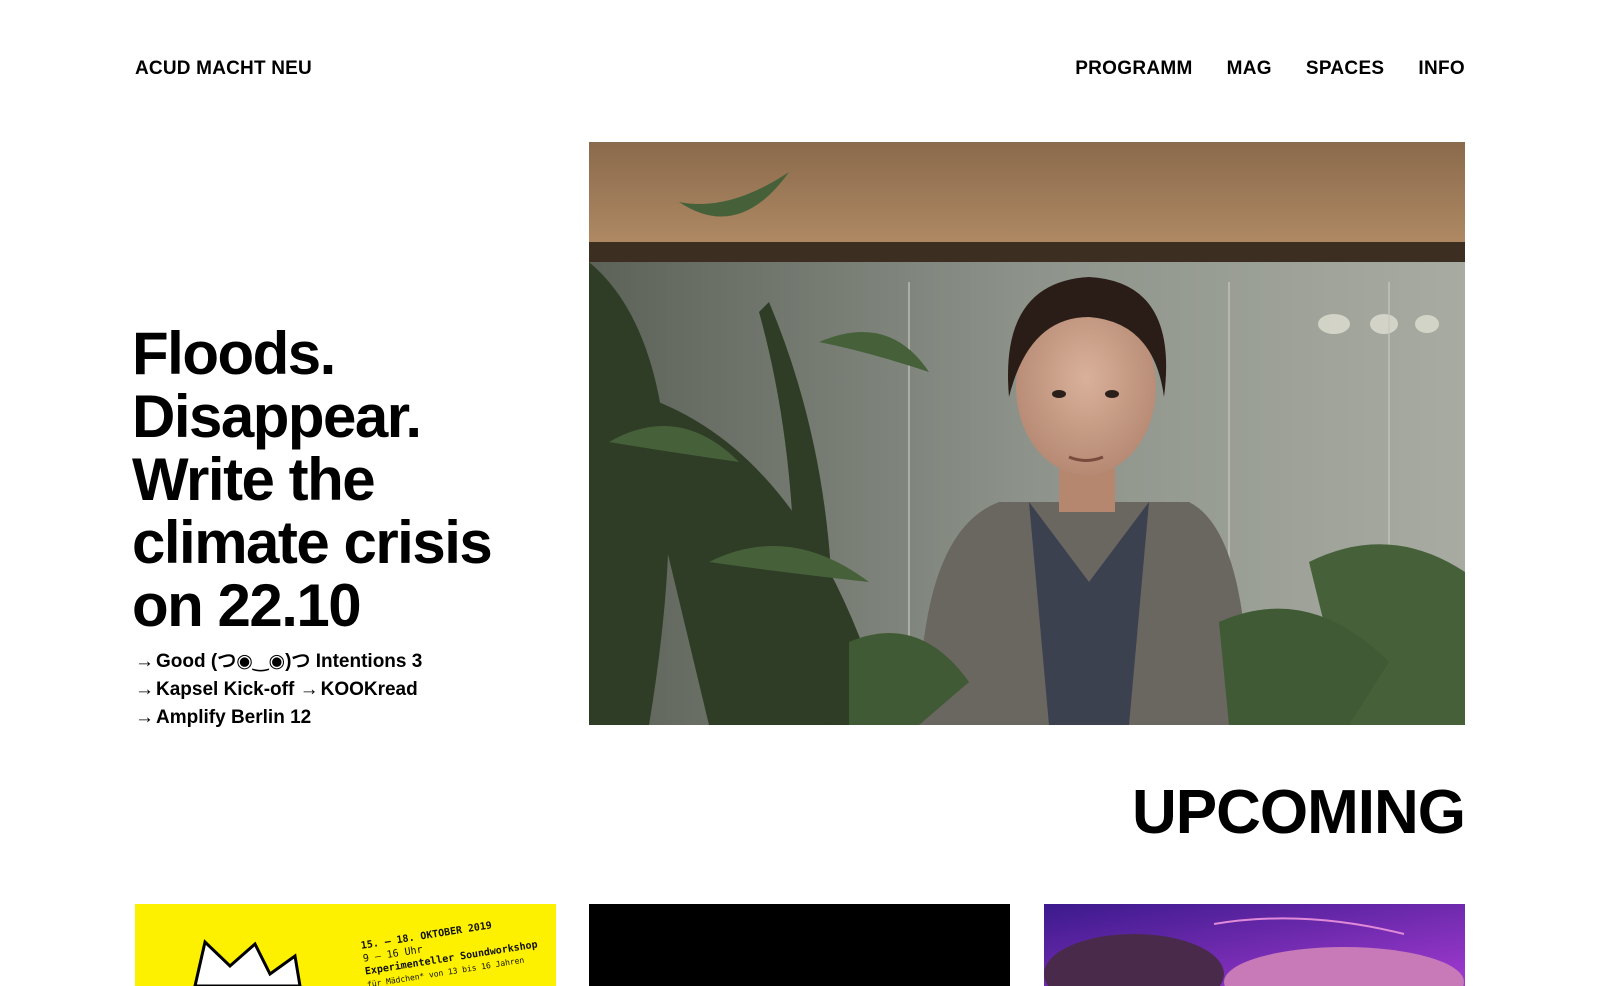  Describe the element at coordinates (234, 717) in the screenshot. I see `link-label: Amplify Berlin 12` at that location.